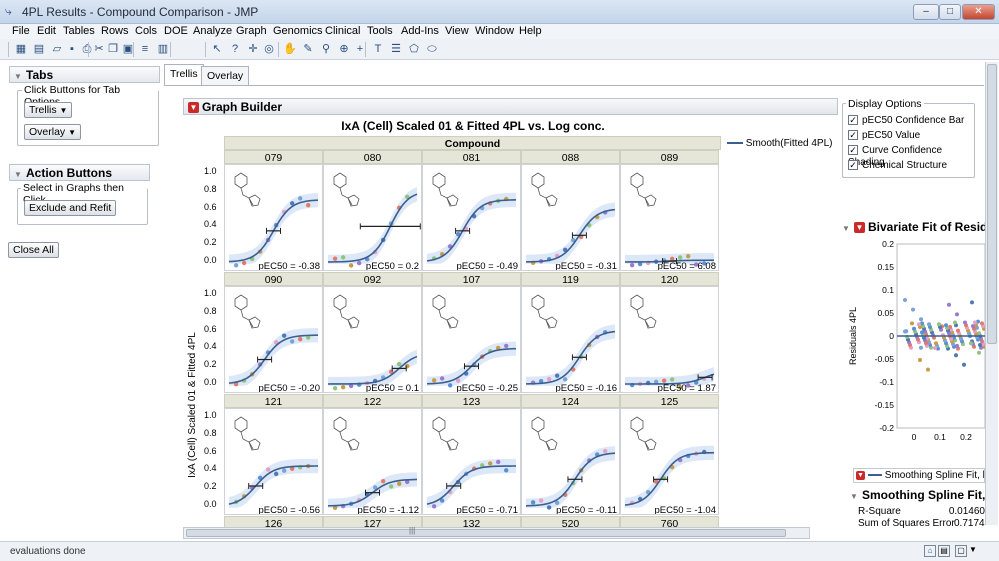  I want to click on annotate-icon: T, so click(378, 49).